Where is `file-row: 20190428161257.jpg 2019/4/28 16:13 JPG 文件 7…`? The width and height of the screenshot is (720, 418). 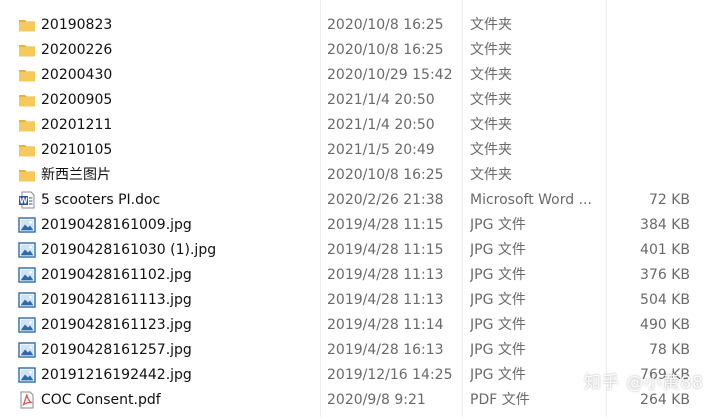 file-row: 20190428161257.jpg 2019/4/28 16:13 JPG 文件 7… is located at coordinates (360, 350).